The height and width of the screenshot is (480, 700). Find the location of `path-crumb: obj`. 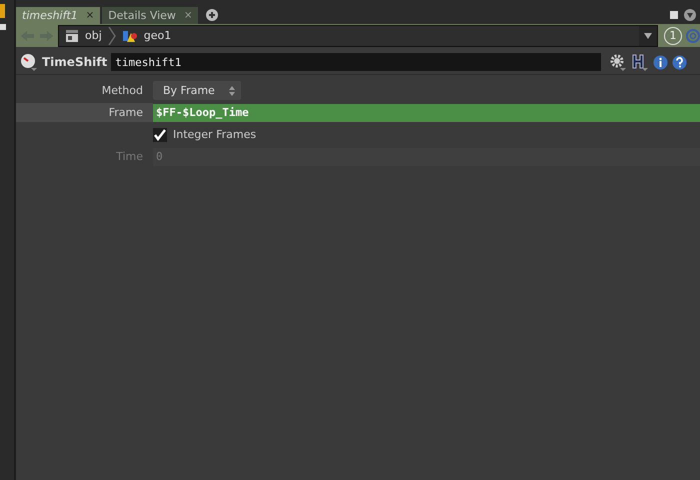

path-crumb: obj is located at coordinates (83, 35).